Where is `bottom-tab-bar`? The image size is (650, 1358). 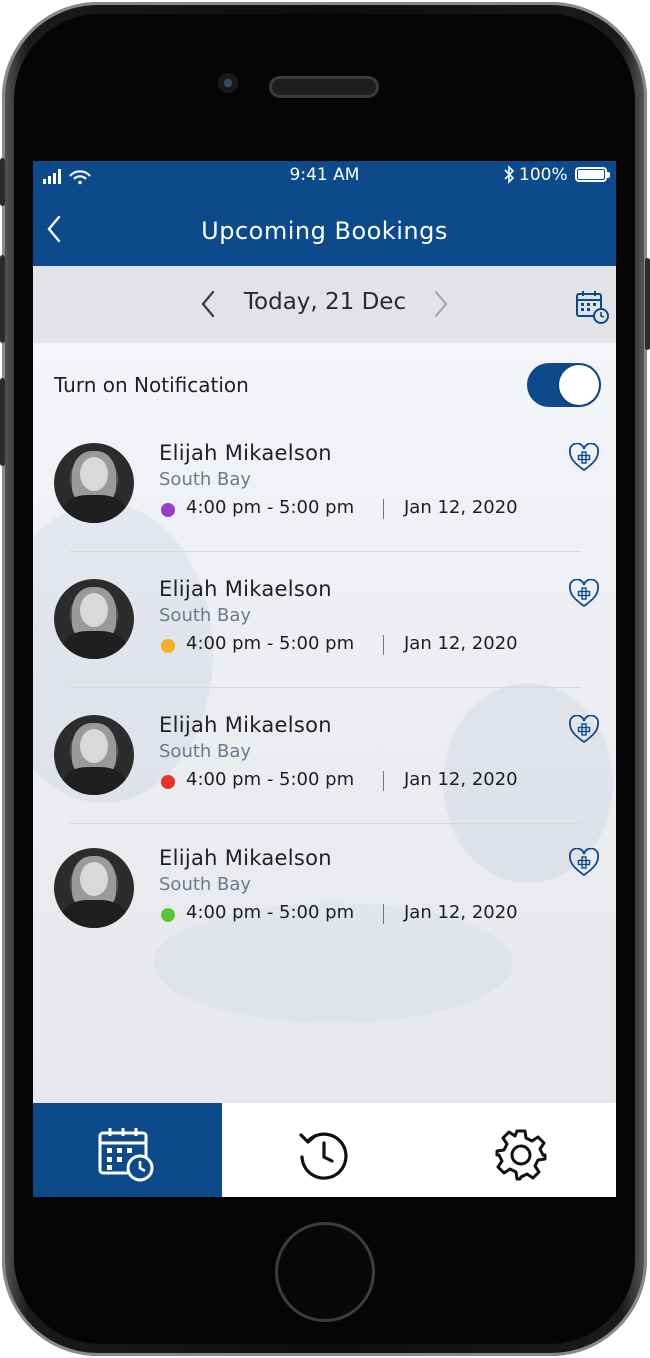 bottom-tab-bar is located at coordinates (324, 1150).